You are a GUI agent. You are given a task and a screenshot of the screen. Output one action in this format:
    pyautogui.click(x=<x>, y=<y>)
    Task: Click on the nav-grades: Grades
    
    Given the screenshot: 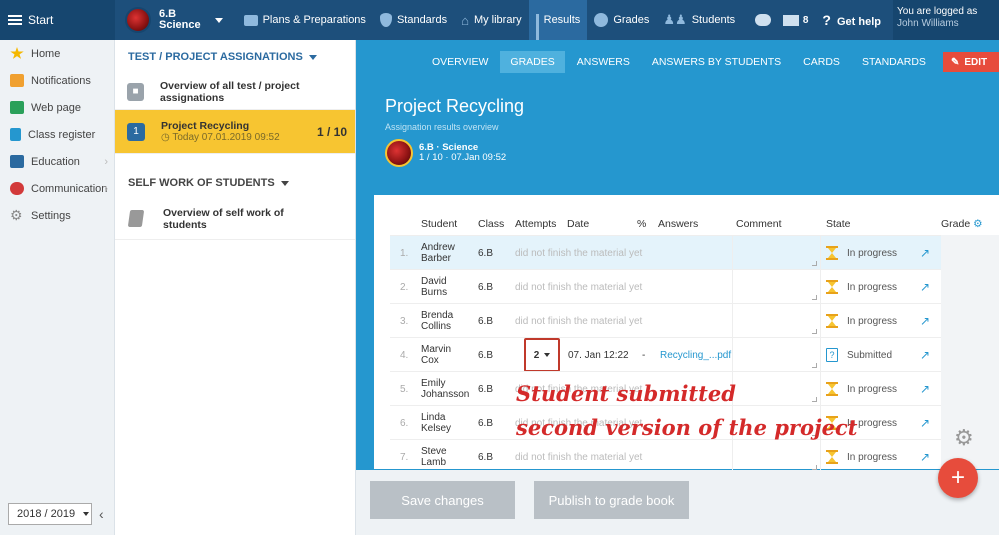 What is the action you would take?
    pyautogui.click(x=621, y=20)
    